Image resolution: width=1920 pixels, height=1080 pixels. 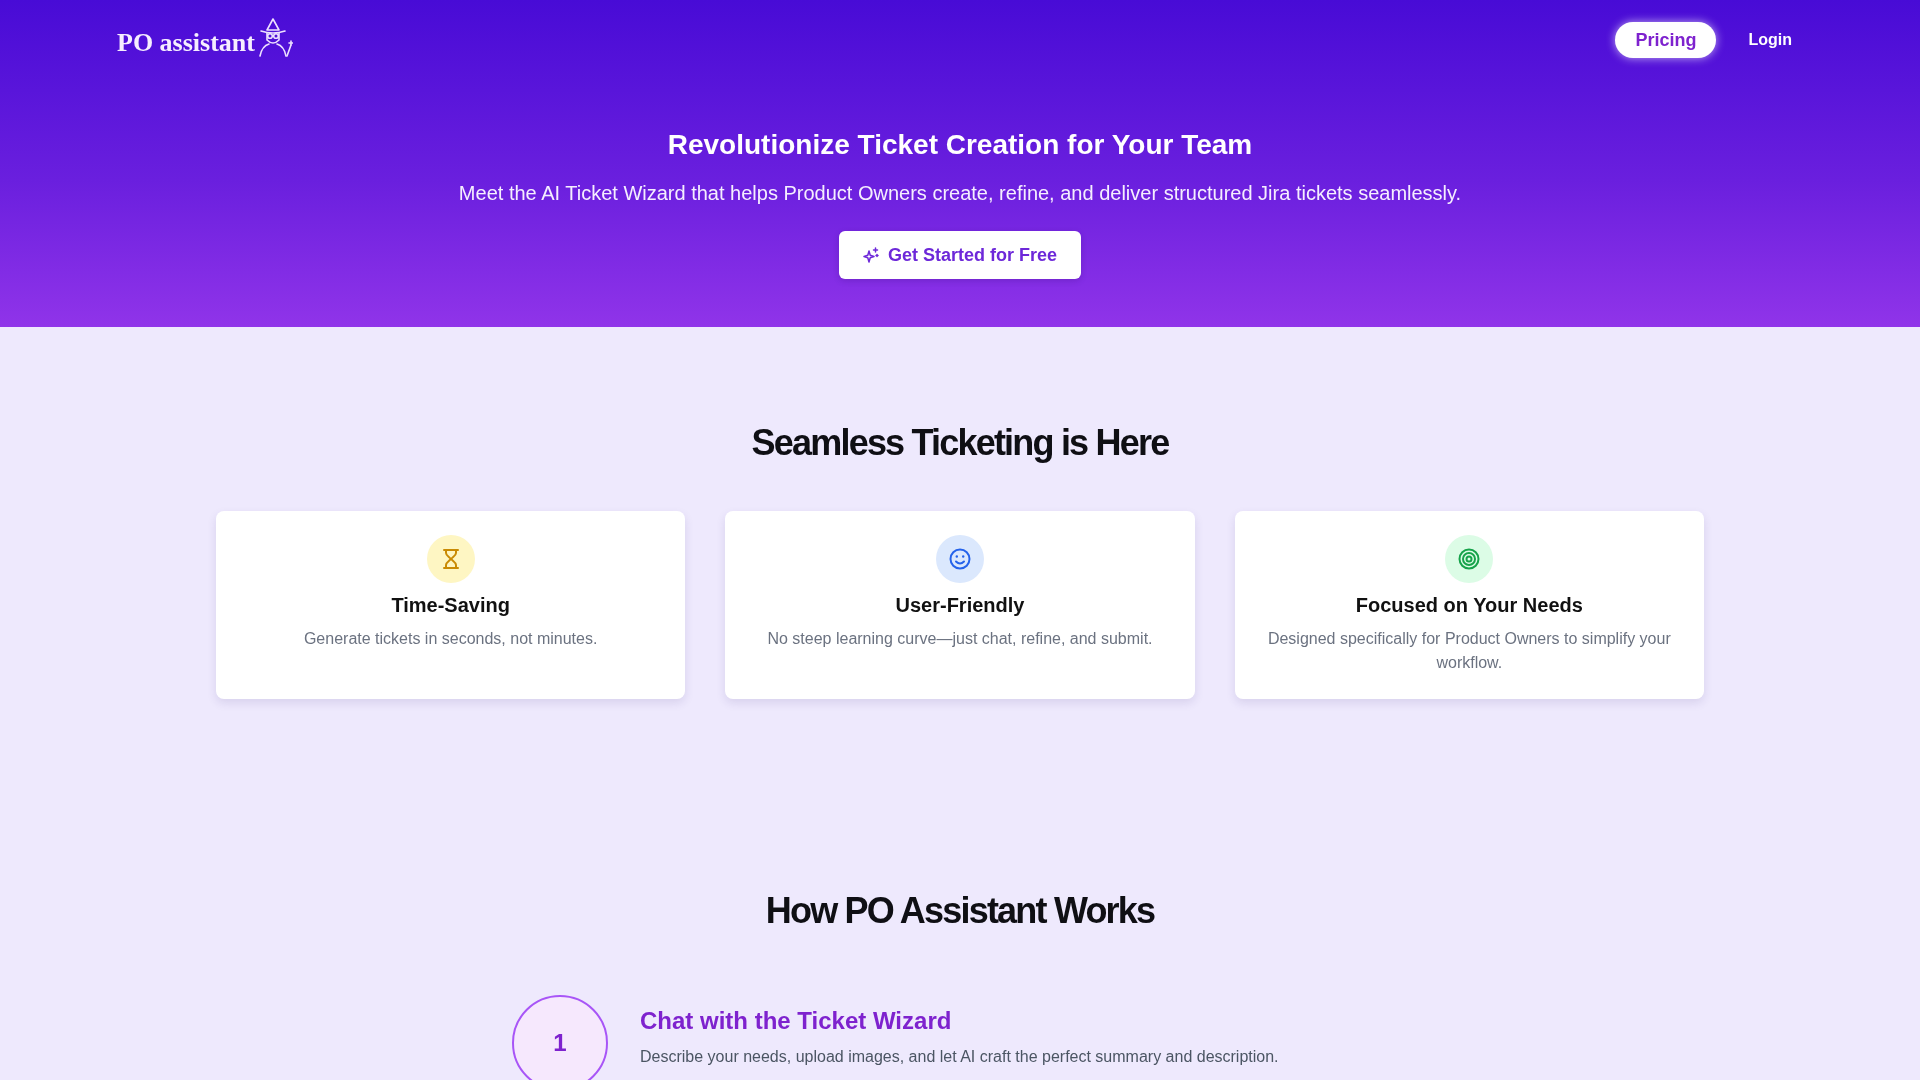 What do you see at coordinates (1469, 559) in the screenshot?
I see `target-icon` at bounding box center [1469, 559].